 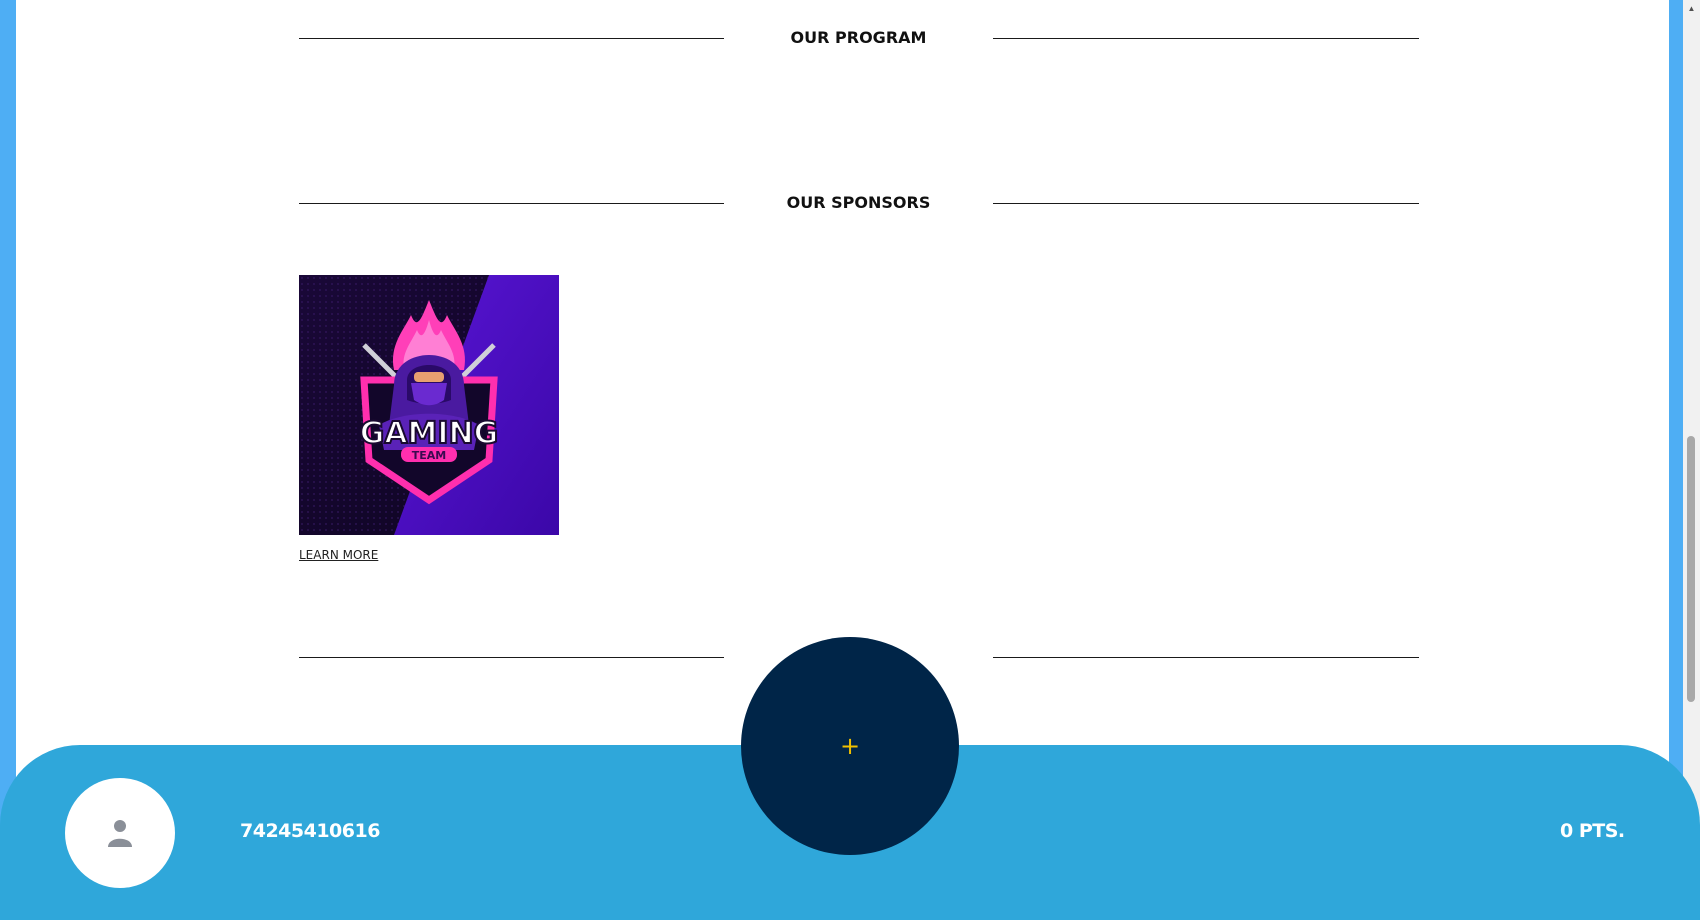 I want to click on avatar, so click(x=120, y=833).